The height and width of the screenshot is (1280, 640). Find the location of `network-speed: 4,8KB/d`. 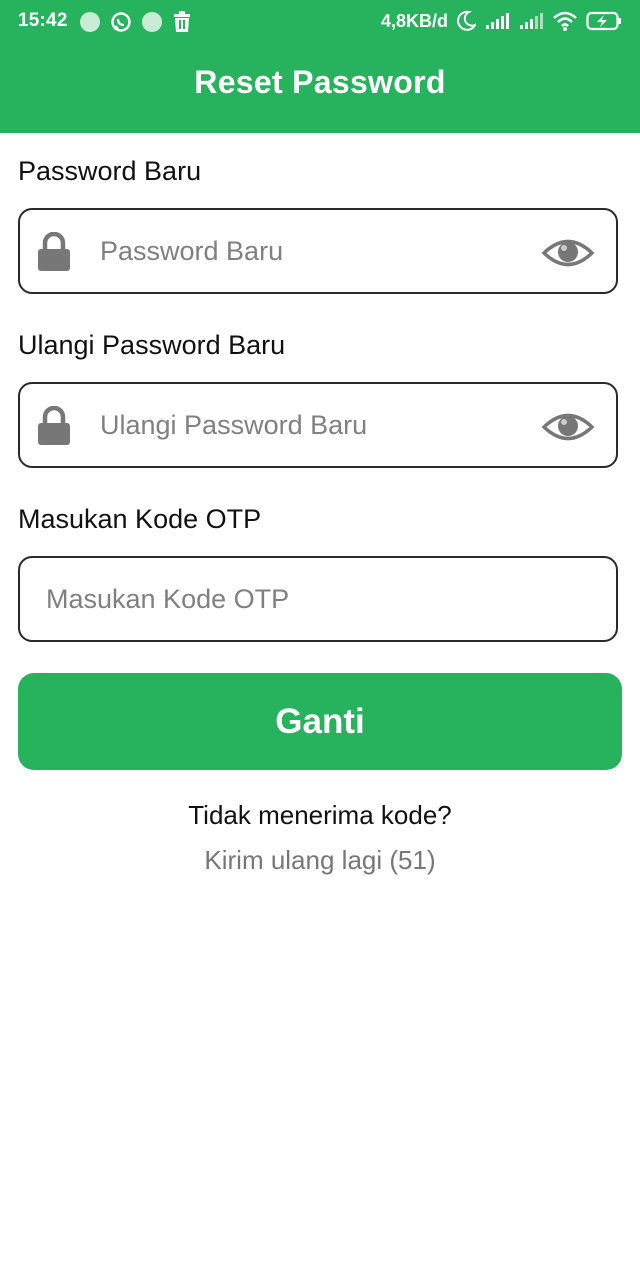

network-speed: 4,8KB/d is located at coordinates (414, 20).